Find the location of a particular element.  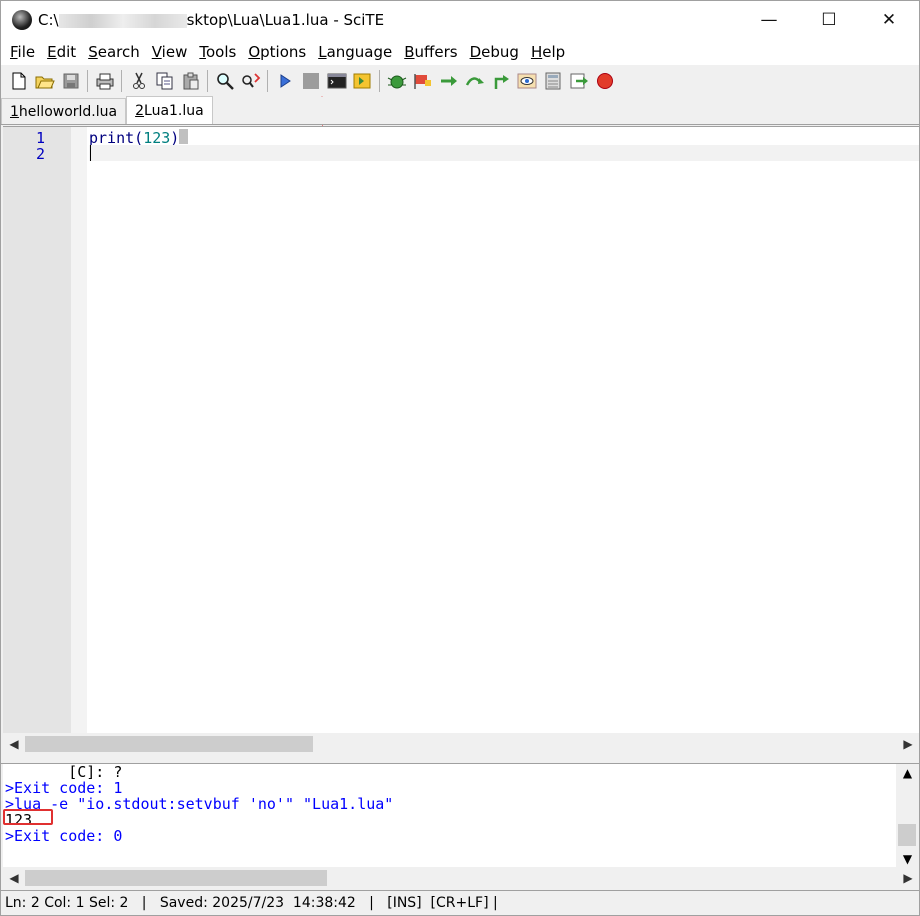

scite-app-icon is located at coordinates (22, 20).